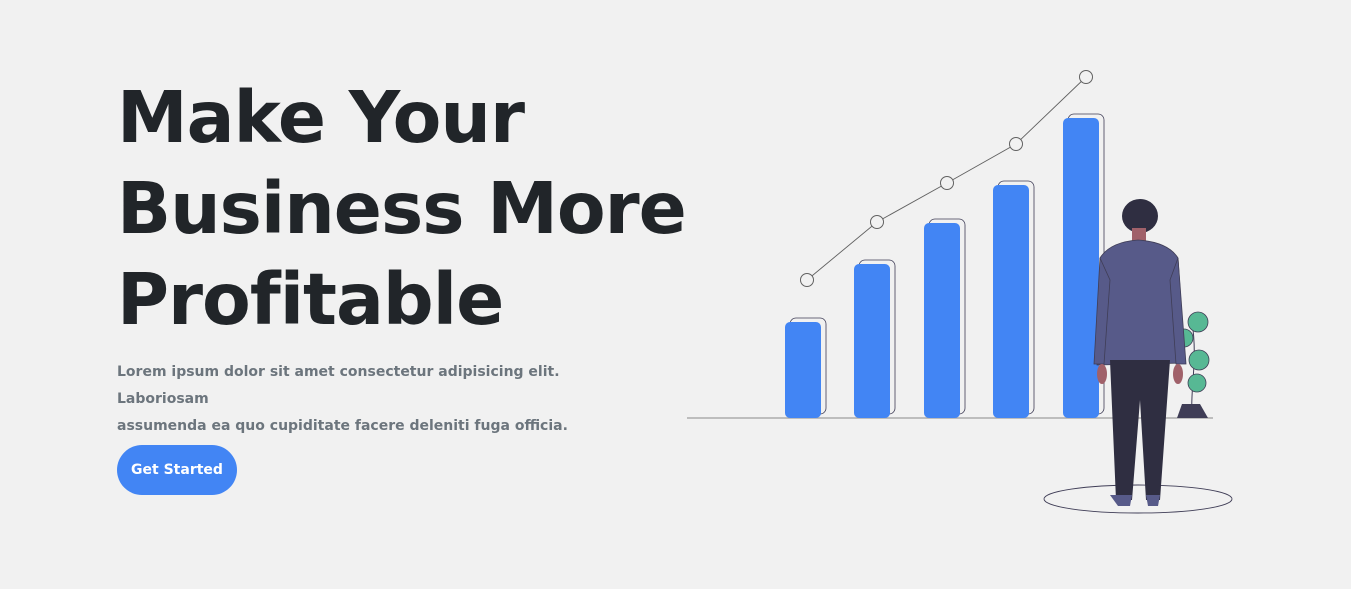  Describe the element at coordinates (1140, 352) in the screenshot. I see `person-icon` at that location.